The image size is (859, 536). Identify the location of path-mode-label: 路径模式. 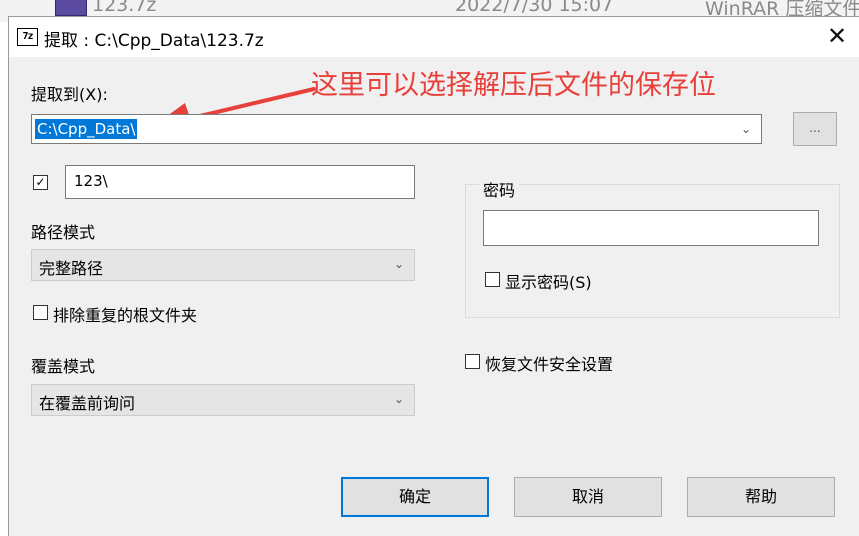
(63, 232).